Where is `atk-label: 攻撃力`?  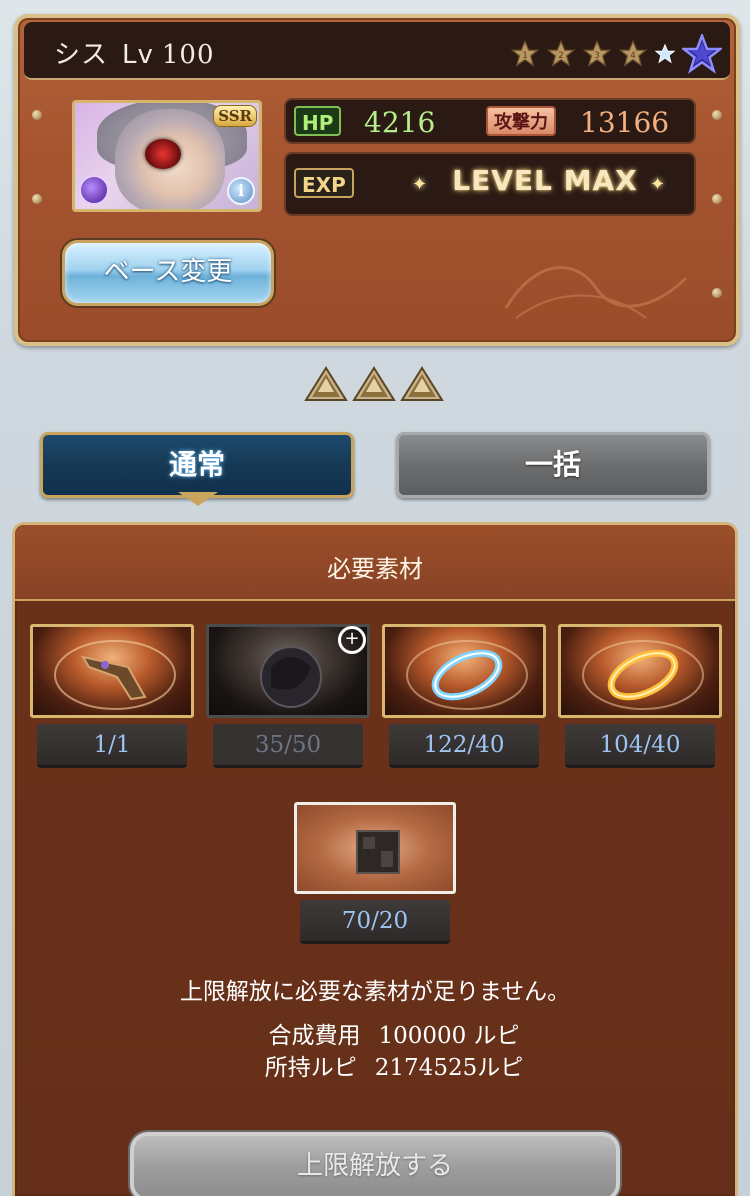 atk-label: 攻撃力 is located at coordinates (521, 121).